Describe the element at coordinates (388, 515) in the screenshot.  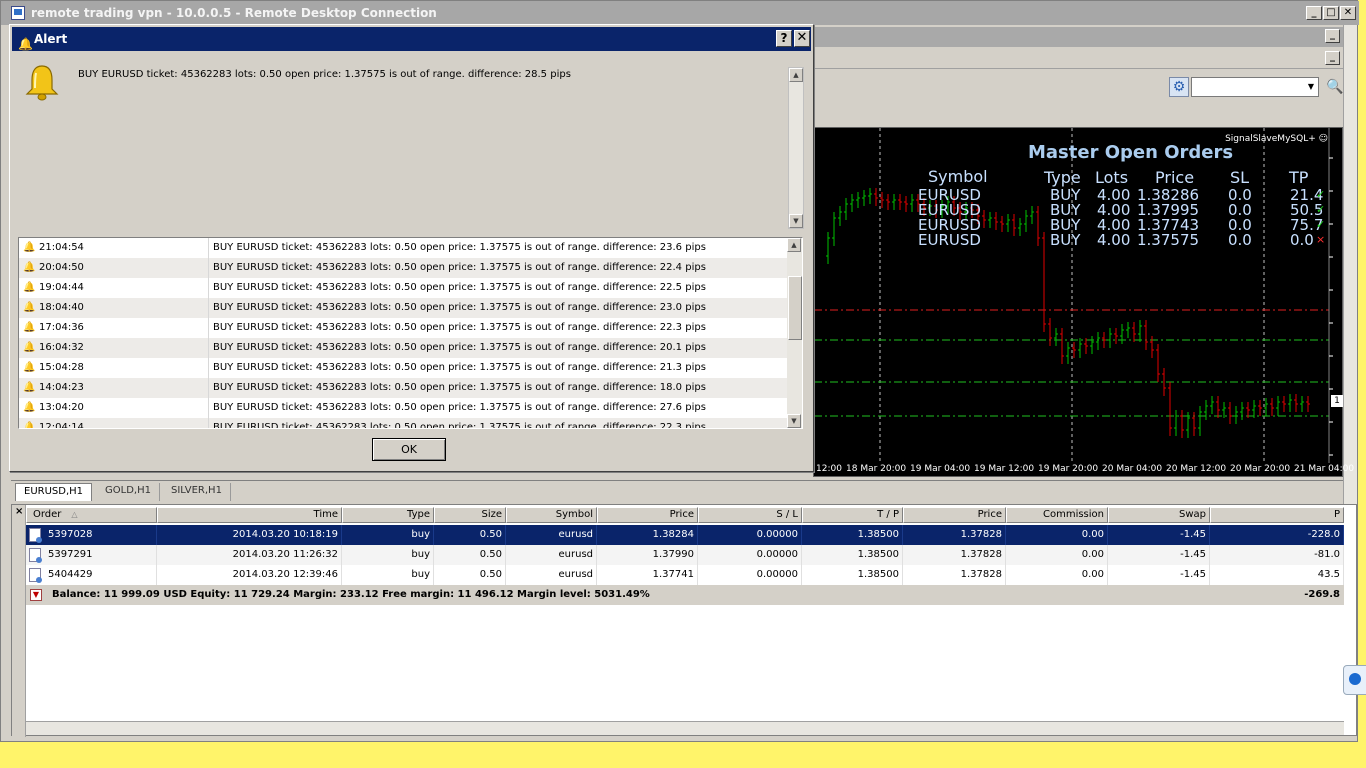
I see `column-header: Type` at that location.